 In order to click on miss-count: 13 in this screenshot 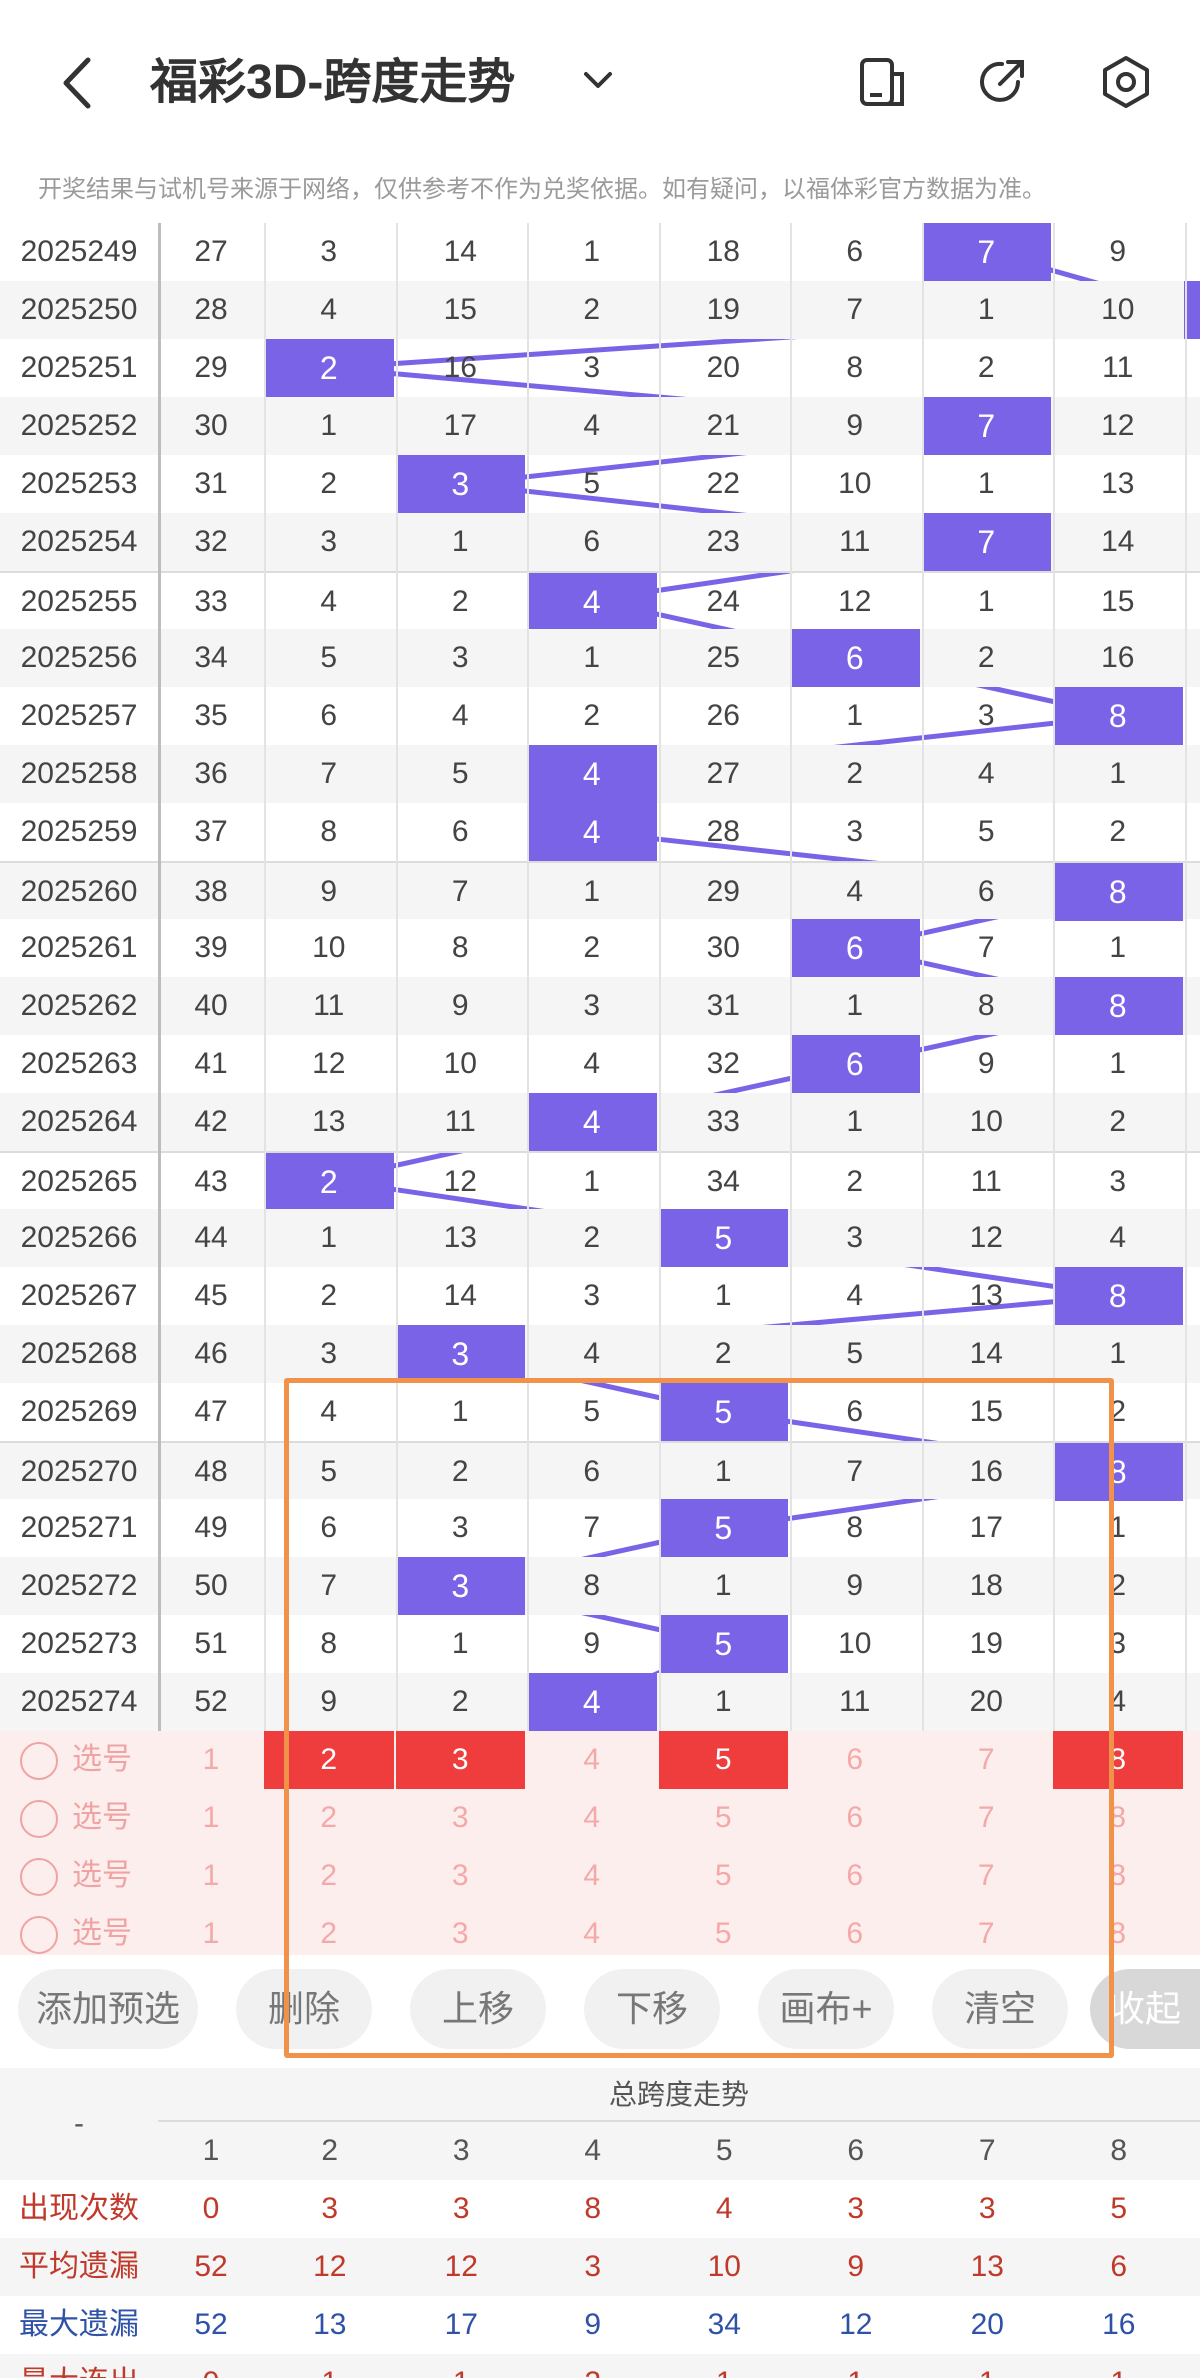, I will do `click(986, 1295)`.